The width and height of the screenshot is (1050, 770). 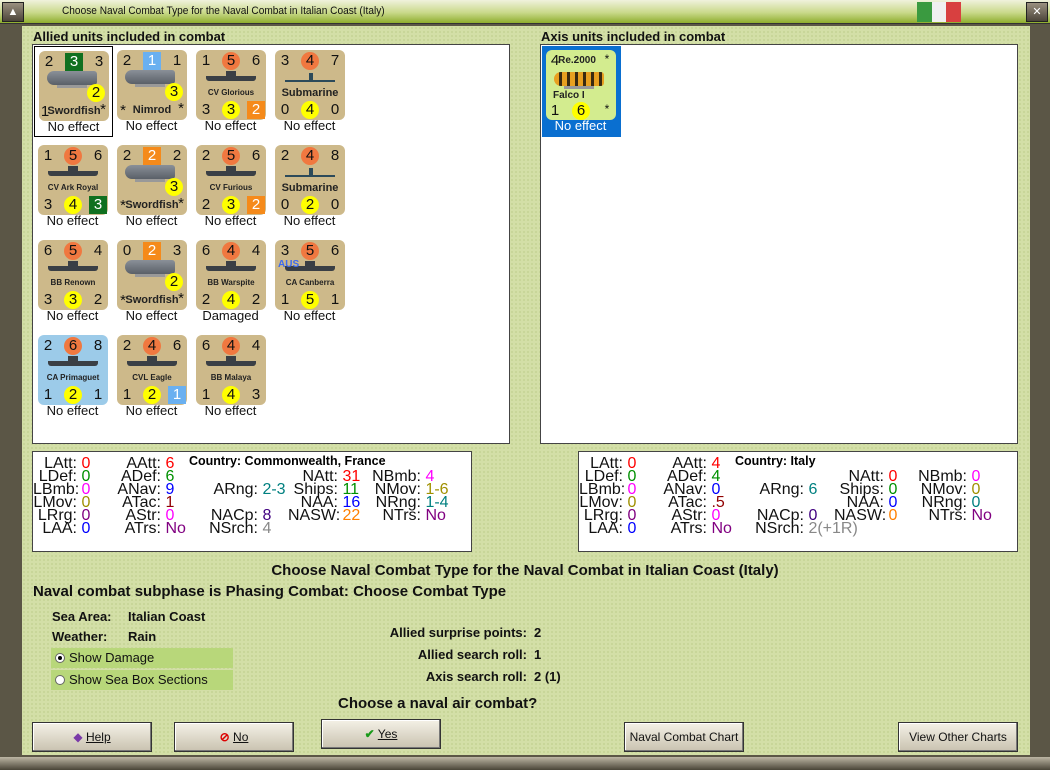 What do you see at coordinates (73, 275) in the screenshot?
I see `unit-counter: 6 5 4 BB Renown 3 3 2` at bounding box center [73, 275].